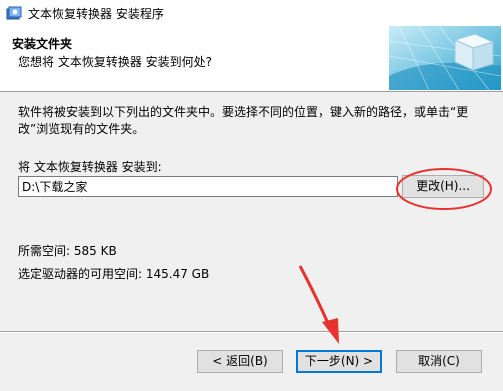 The width and height of the screenshot is (503, 391). I want to click on space-required-text: 所需空间: 585 KB, so click(67, 251).